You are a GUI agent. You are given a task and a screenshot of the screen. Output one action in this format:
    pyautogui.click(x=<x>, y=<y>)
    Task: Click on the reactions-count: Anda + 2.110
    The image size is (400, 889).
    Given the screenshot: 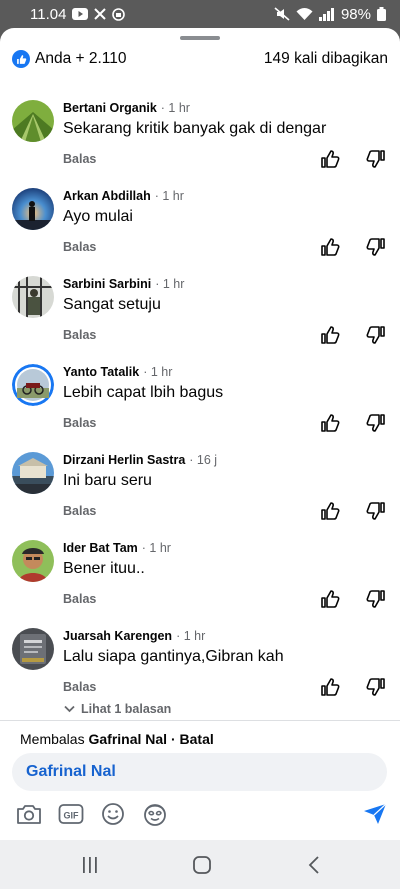 What is the action you would take?
    pyautogui.click(x=81, y=58)
    